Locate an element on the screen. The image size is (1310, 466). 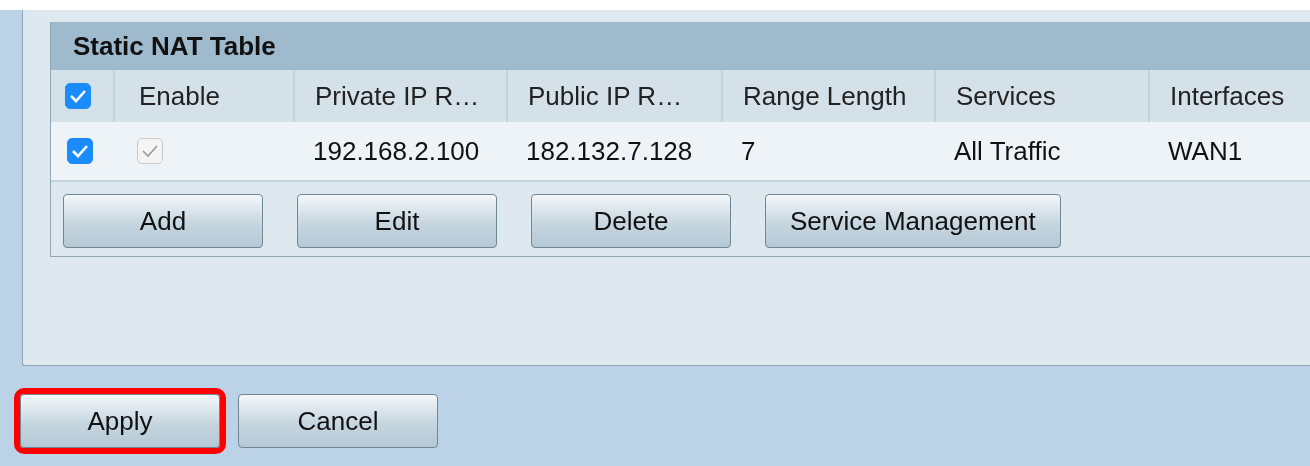
table-cell: 192.168.2.100 is located at coordinates (399, 151).